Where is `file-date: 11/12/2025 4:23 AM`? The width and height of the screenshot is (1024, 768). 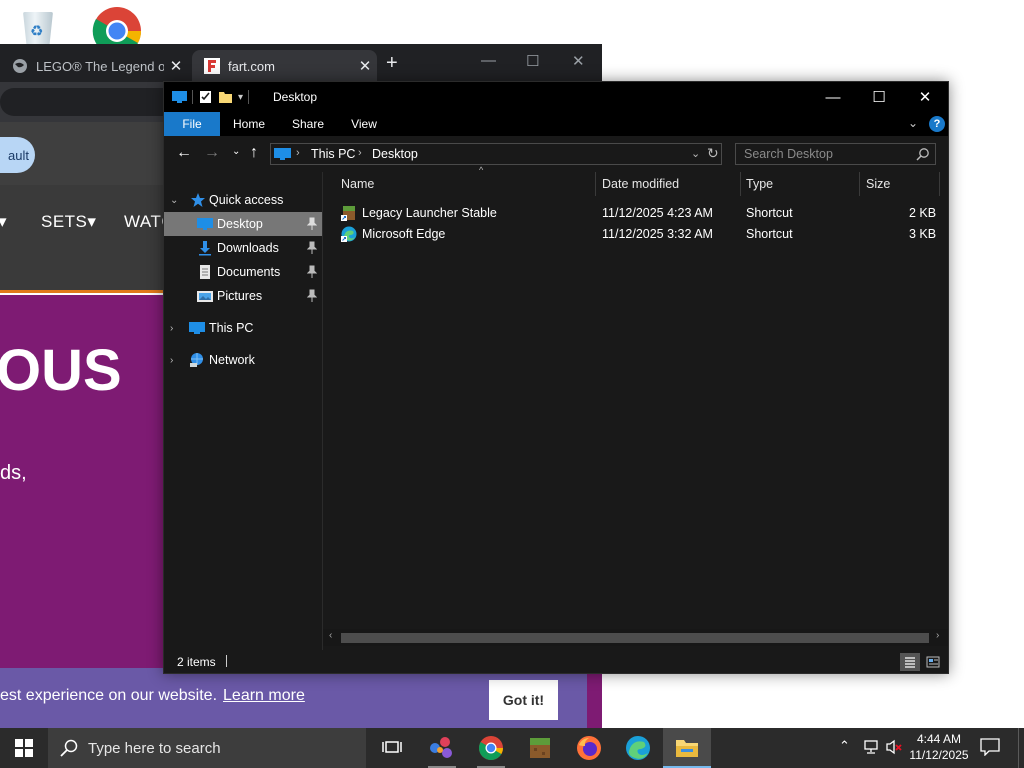
file-date: 11/12/2025 4:23 AM is located at coordinates (657, 213).